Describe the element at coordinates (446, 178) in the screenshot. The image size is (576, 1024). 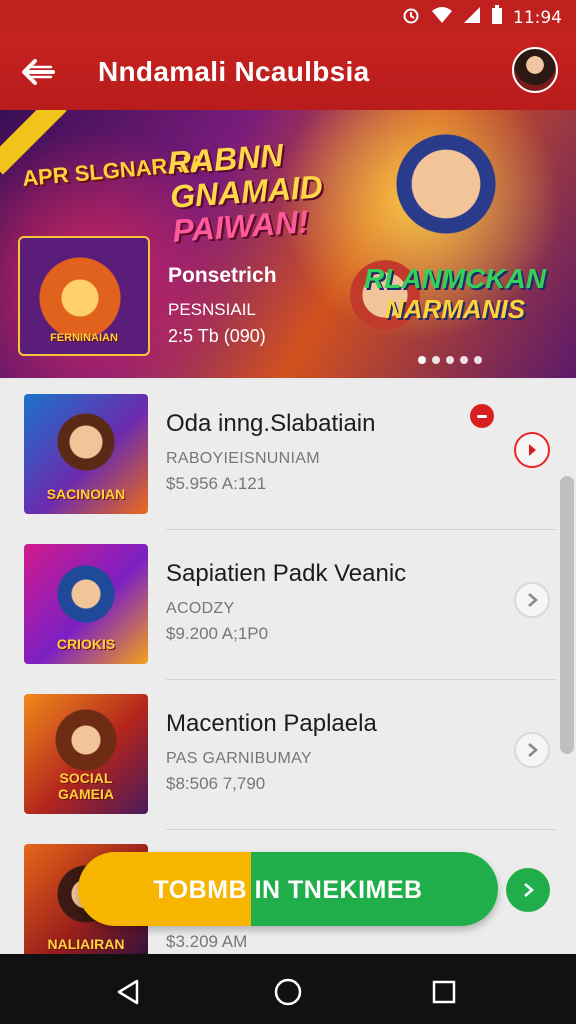
I see `banner-character-art` at that location.